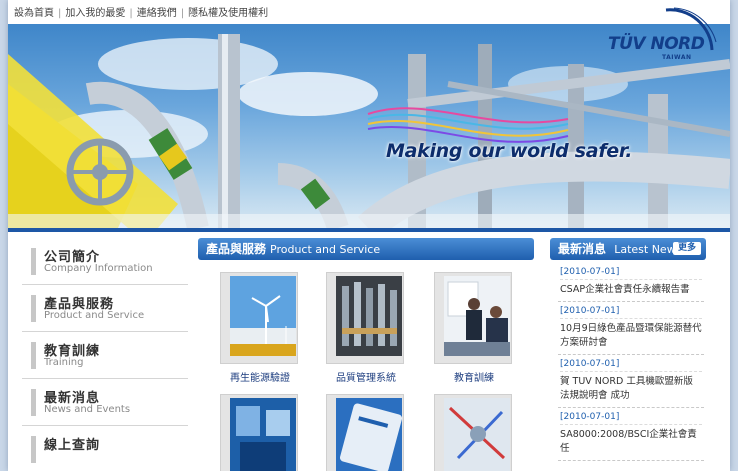 This screenshot has height=471, width=738. Describe the element at coordinates (98, 268) in the screenshot. I see `nav-sublabel: Company Information` at that location.